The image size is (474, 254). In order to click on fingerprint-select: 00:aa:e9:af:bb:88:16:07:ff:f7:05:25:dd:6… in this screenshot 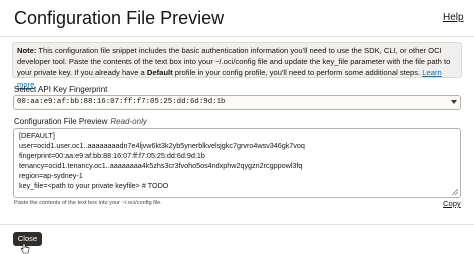, I will do `click(237, 102)`.